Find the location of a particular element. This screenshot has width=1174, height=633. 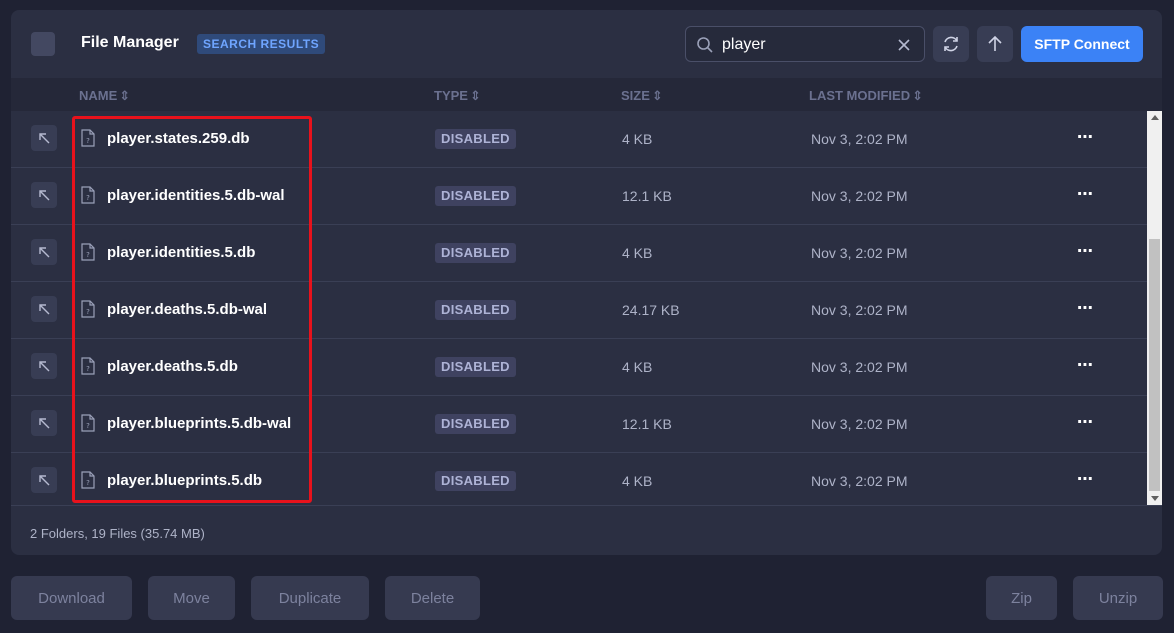

search-icon is located at coordinates (705, 45).